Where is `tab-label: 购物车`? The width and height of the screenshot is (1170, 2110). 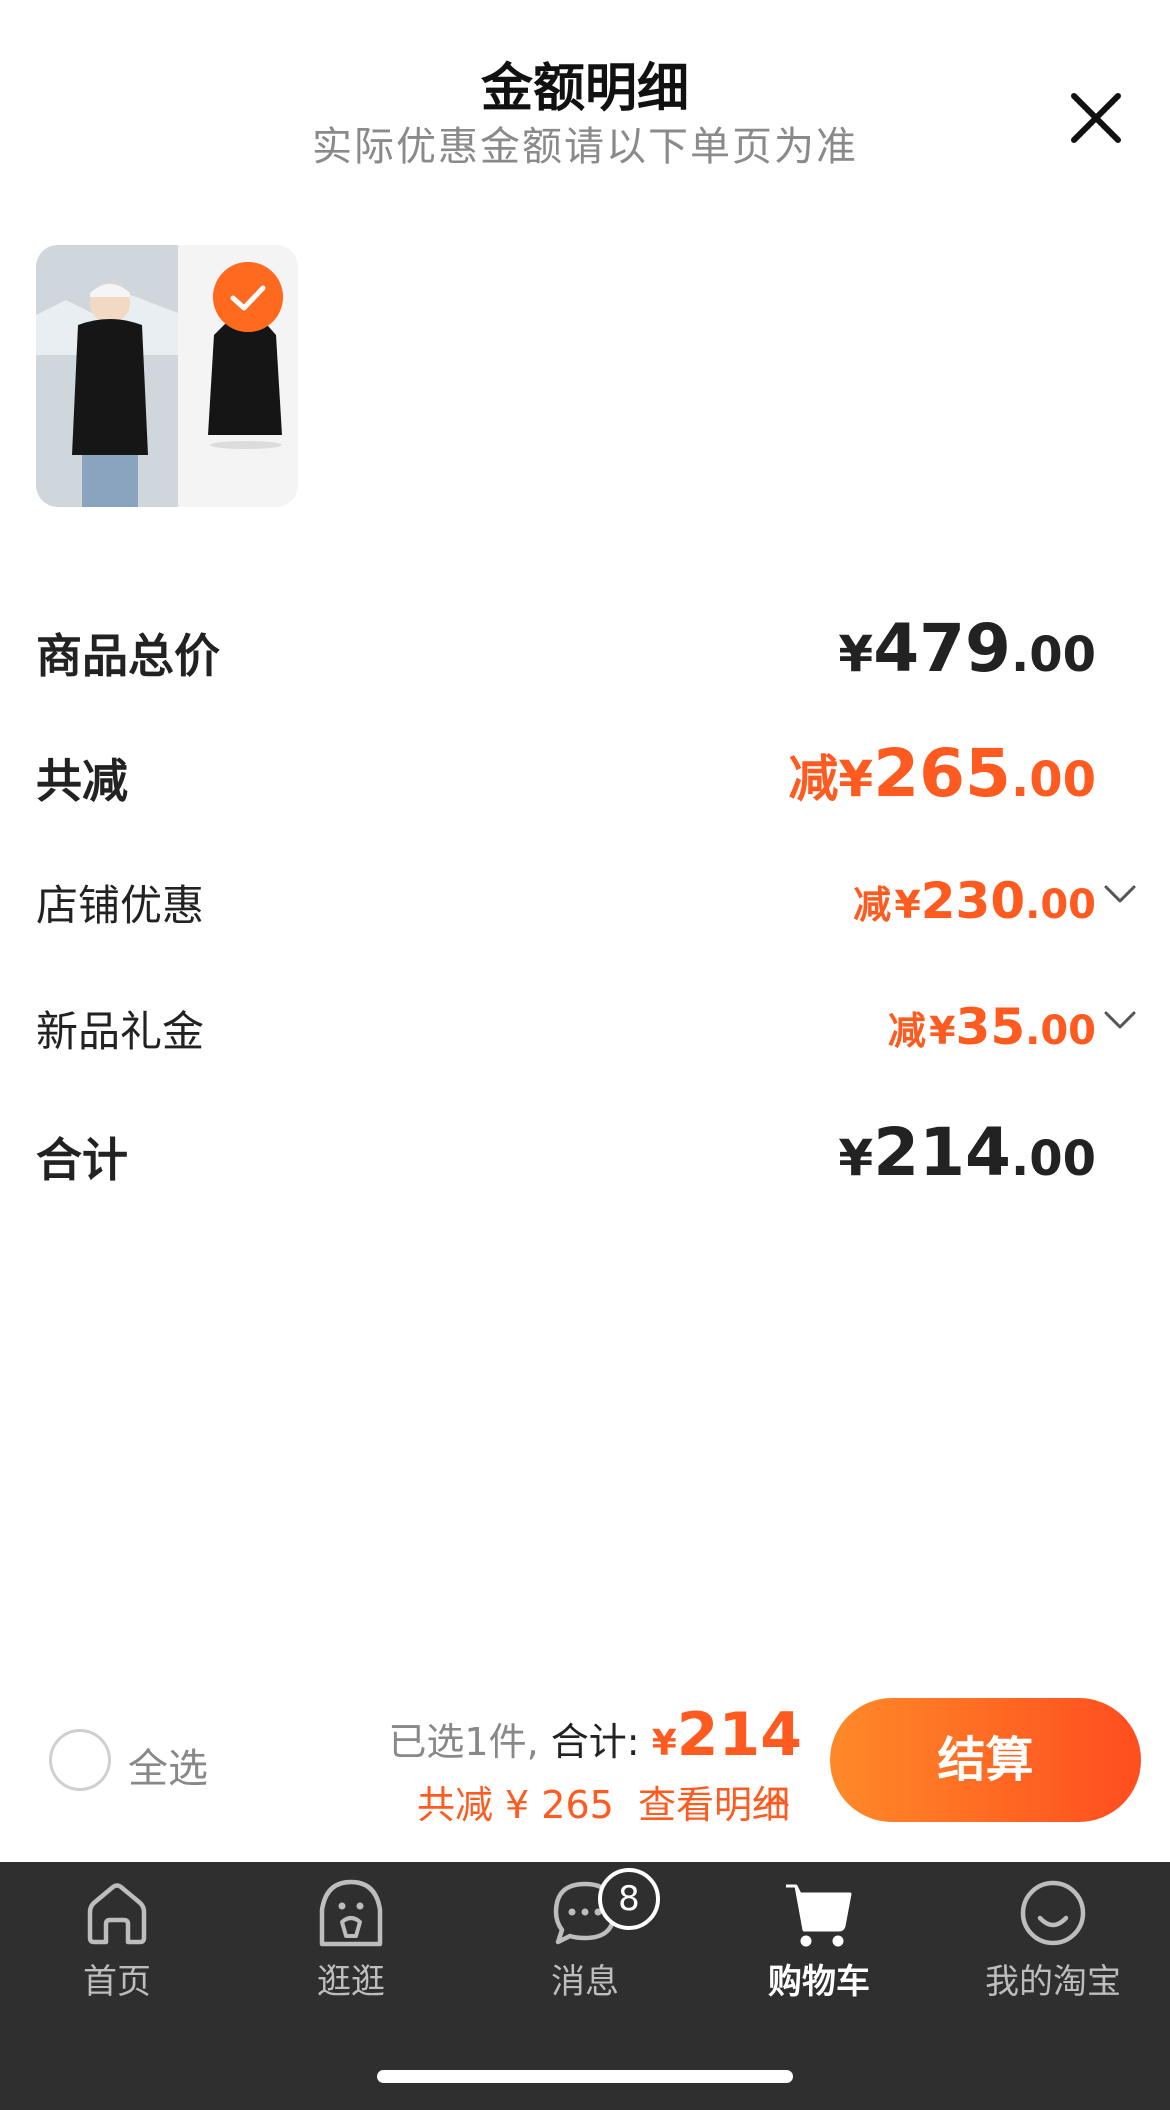 tab-label: 购物车 is located at coordinates (819, 1982).